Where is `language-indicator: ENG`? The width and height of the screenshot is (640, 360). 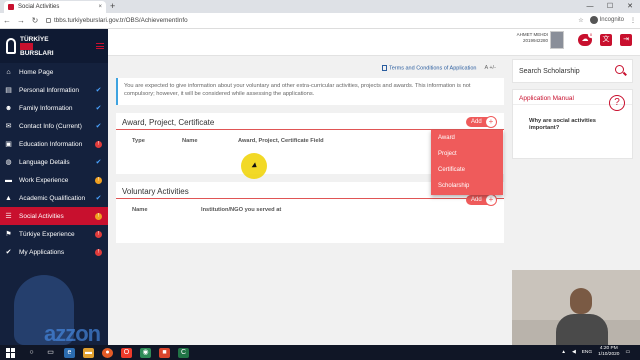
language-indicator: ENG is located at coordinates (587, 352).